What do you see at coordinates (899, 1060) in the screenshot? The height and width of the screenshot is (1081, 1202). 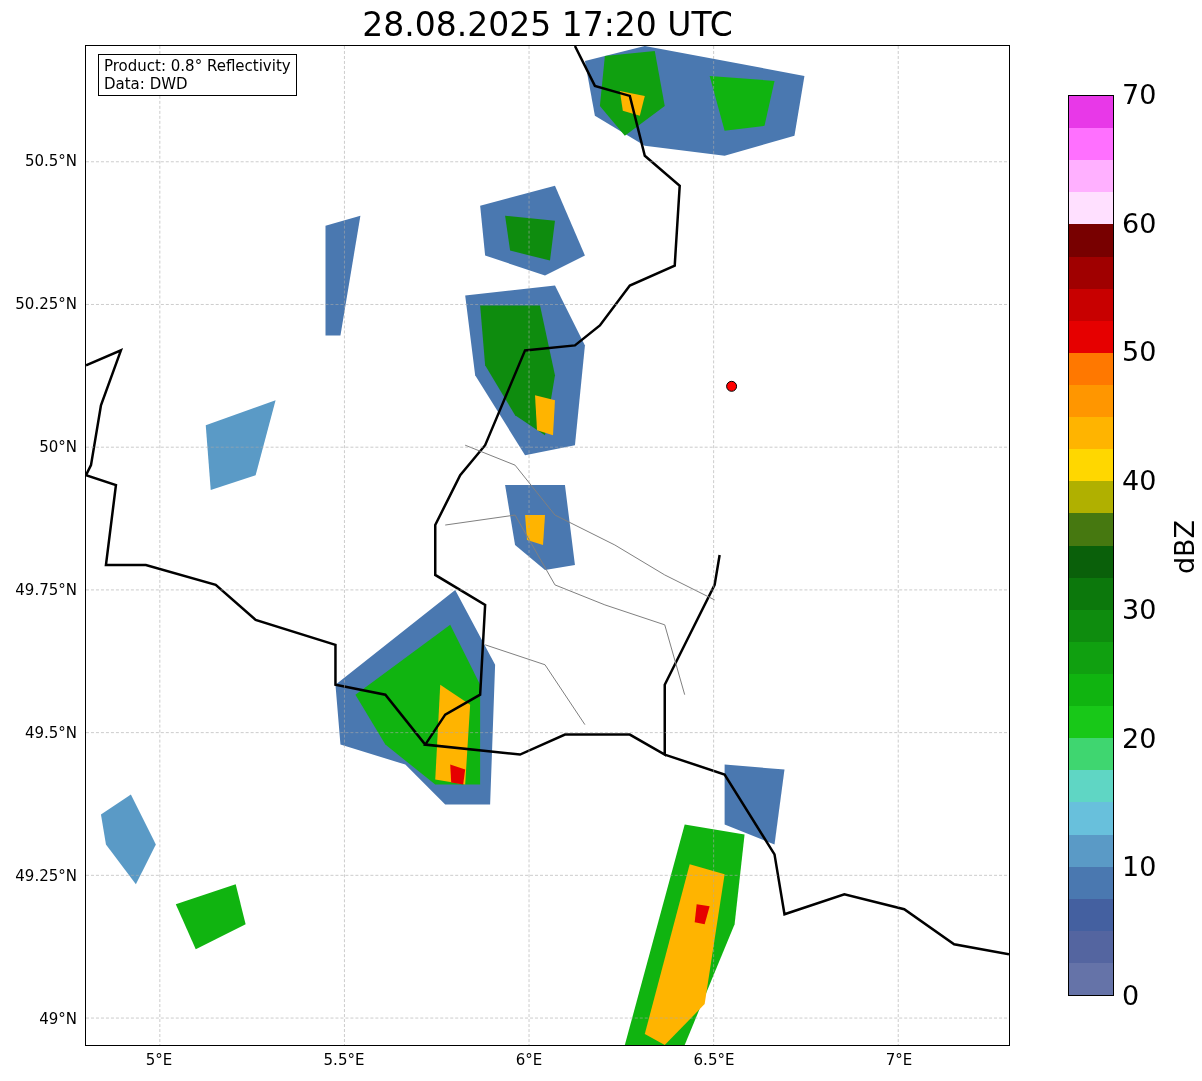 I see `longitude-label: 7°E` at bounding box center [899, 1060].